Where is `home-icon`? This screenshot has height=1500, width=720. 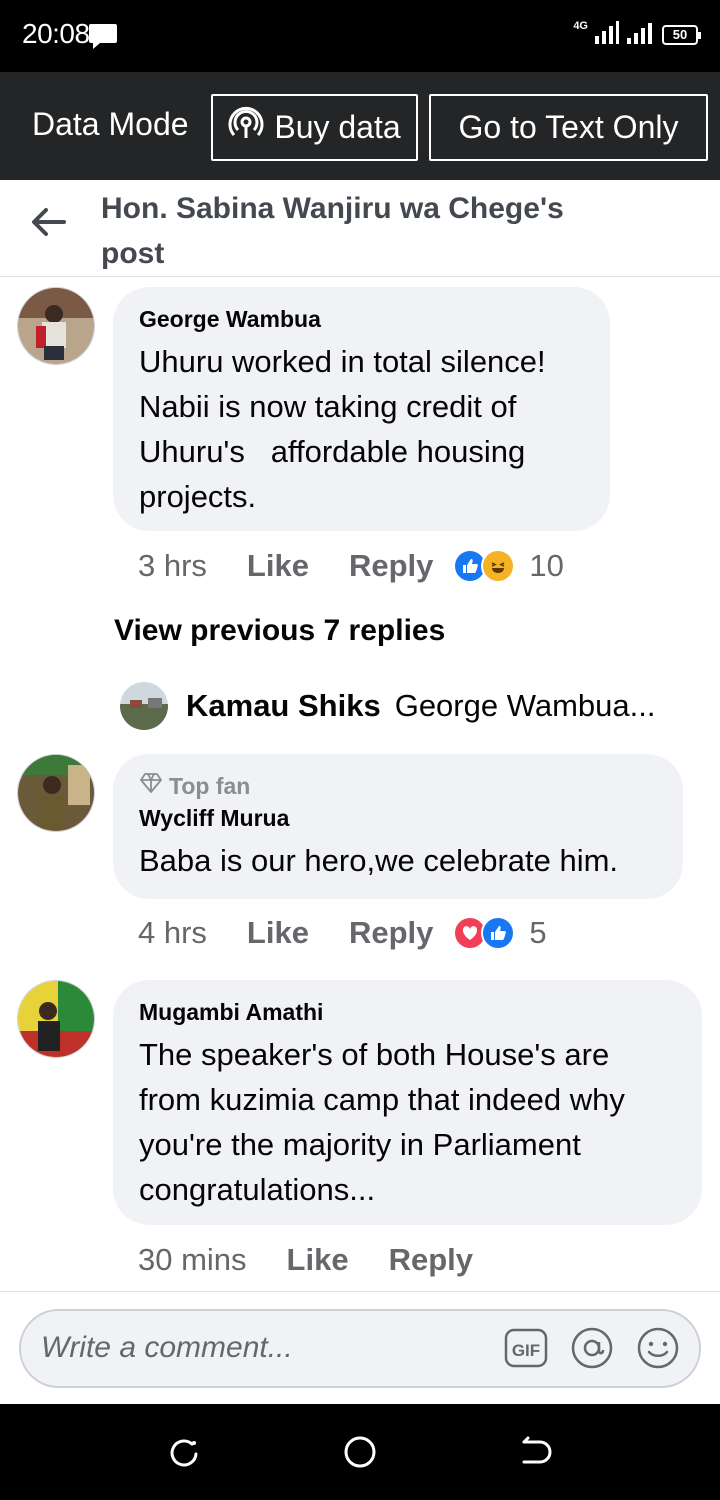 home-icon is located at coordinates (360, 1454).